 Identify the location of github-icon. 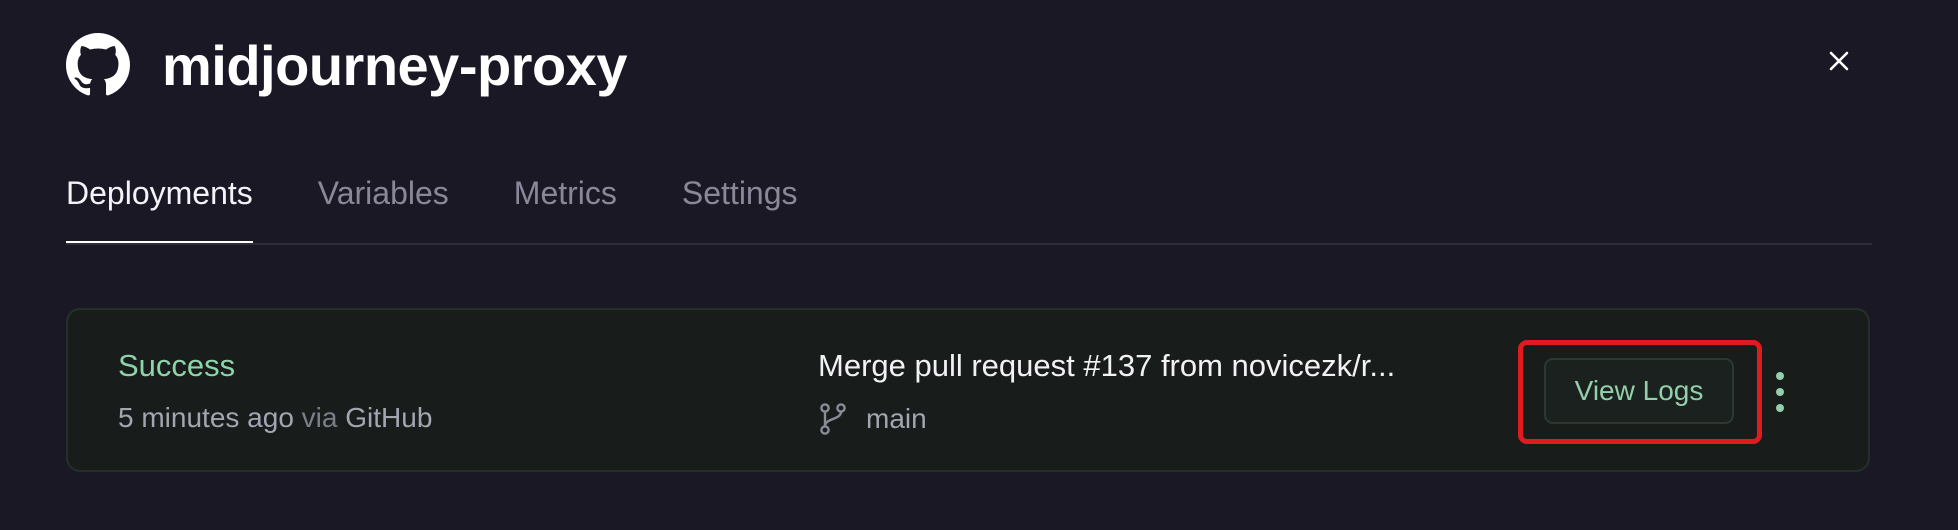
(98, 65).